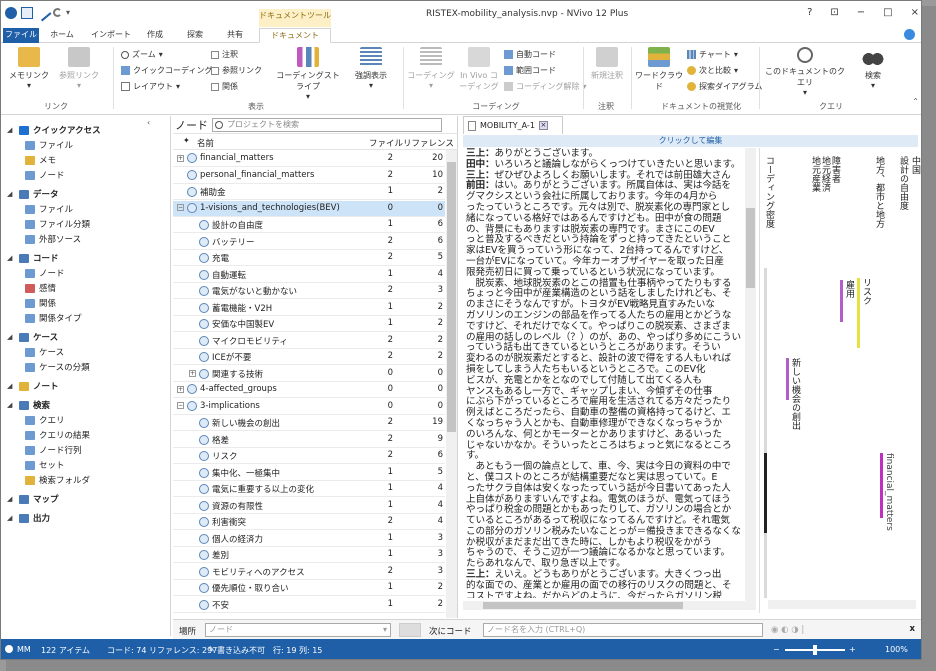 The image size is (936, 671). I want to click on column-refs-header: リファレンス, so click(428, 143).